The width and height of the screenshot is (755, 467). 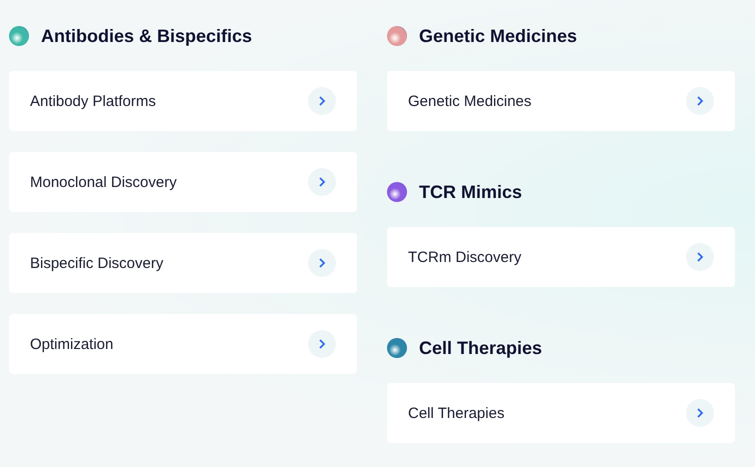 What do you see at coordinates (561, 257) in the screenshot?
I see `category-card: TCRm Discovery` at bounding box center [561, 257].